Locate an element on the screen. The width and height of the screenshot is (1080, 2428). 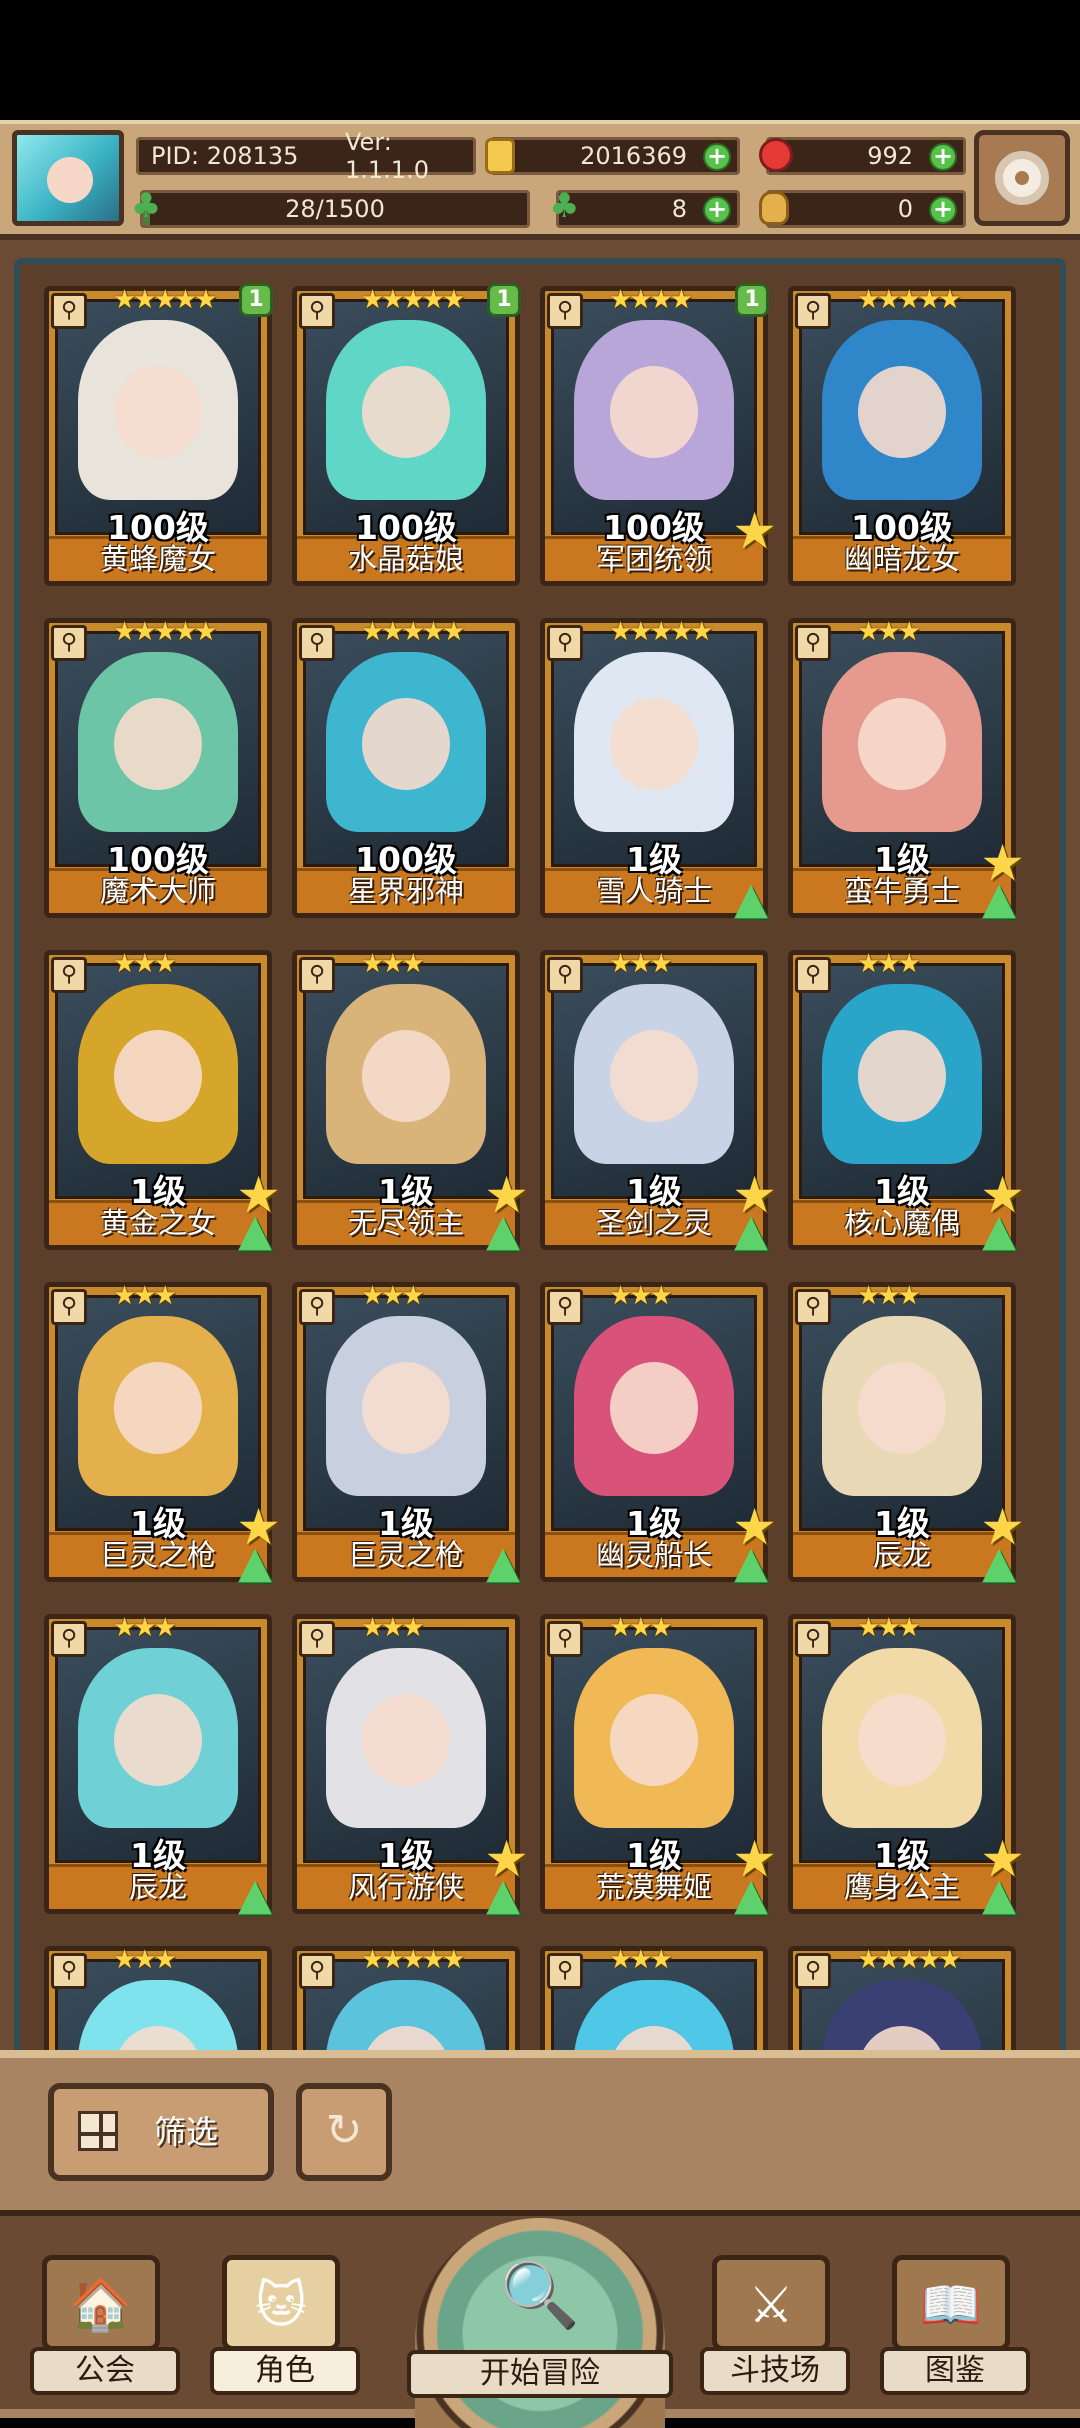
hero-card: ⚲ ★★★ 1级 辰龙 ▲ is located at coordinates (158, 1765).